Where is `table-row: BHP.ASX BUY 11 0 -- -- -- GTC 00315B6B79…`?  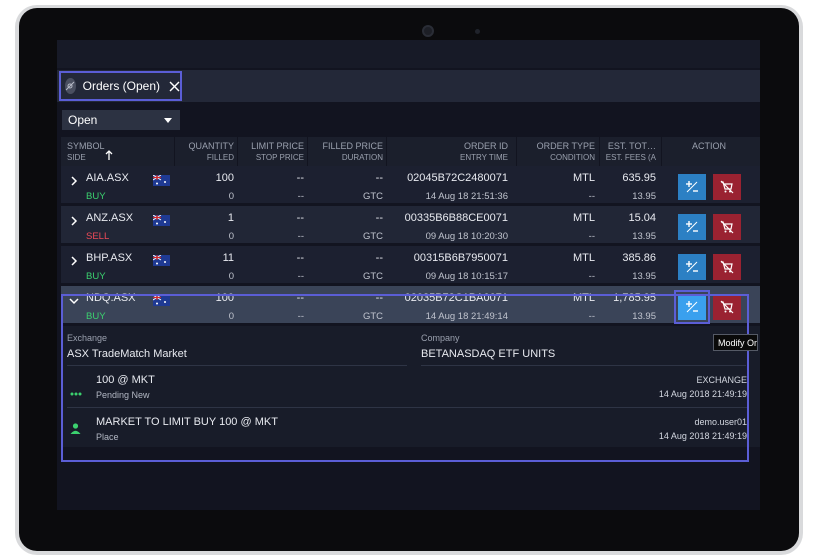
table-row: BHP.ASX BUY 11 0 -- -- -- GTC 00315B6B79… is located at coordinates (410, 266).